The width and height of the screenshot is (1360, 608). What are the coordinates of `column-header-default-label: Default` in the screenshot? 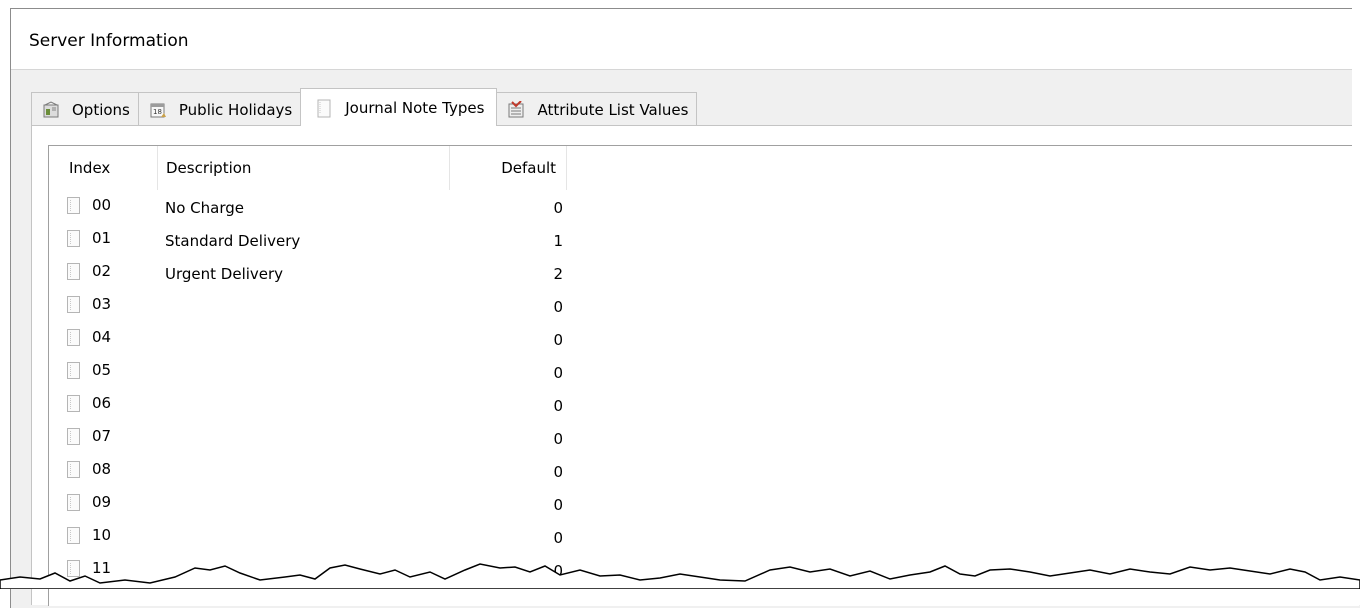 It's located at (528, 168).